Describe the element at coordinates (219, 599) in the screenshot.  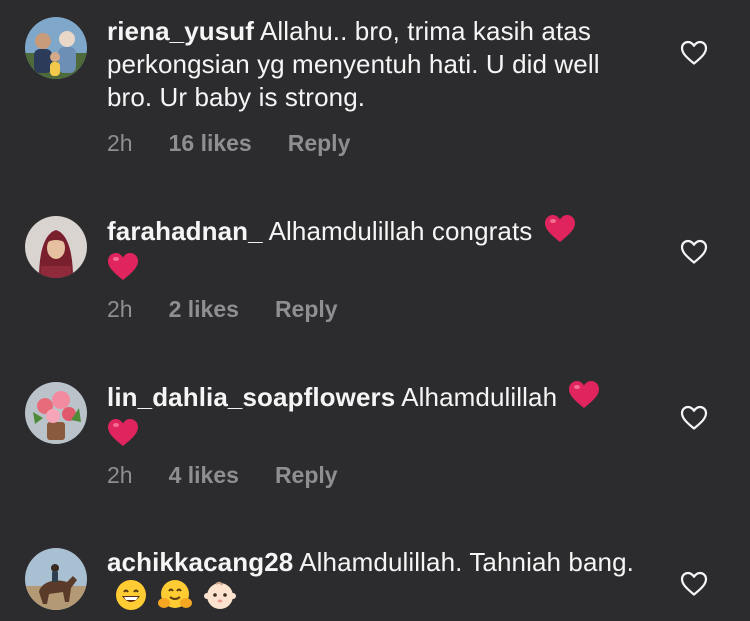
I see `baby-face-icon` at that location.